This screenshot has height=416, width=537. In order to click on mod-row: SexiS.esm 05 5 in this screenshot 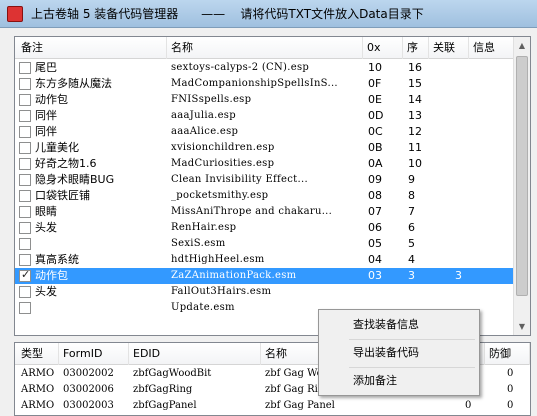, I will do `click(265, 244)`.